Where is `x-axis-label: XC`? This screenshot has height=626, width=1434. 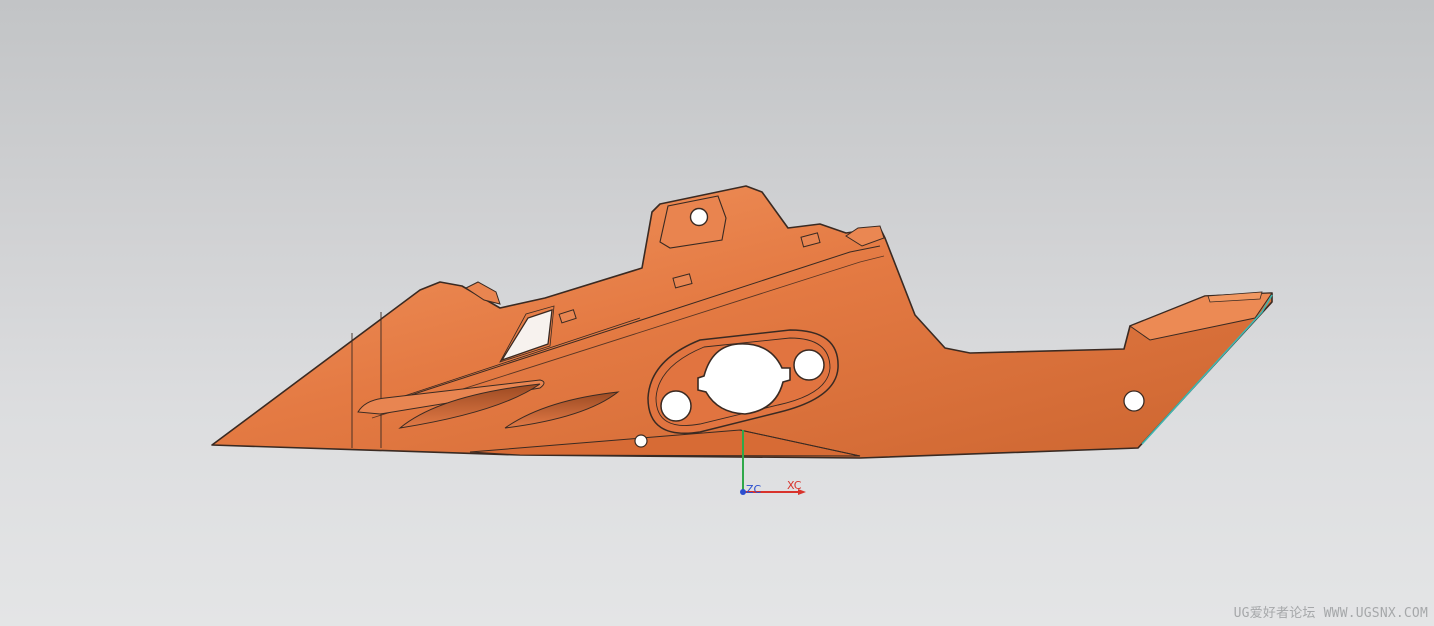 x-axis-label: XC is located at coordinates (794, 485).